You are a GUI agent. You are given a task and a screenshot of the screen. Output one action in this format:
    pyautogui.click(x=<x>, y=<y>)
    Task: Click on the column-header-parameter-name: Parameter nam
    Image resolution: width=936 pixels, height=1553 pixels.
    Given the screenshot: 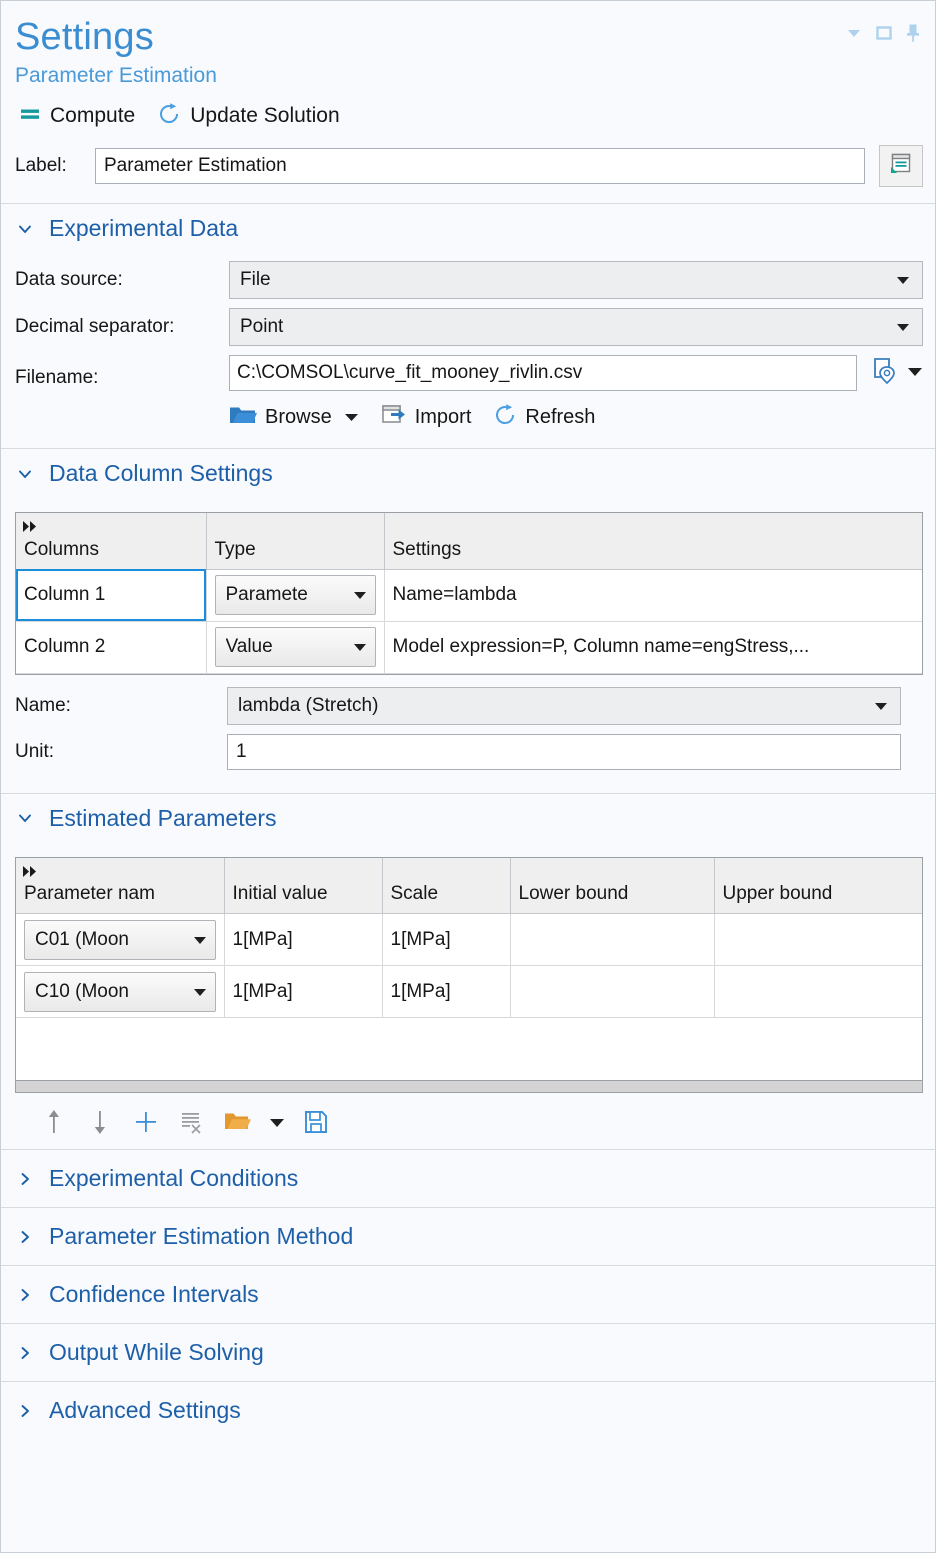 What is the action you would take?
    pyautogui.click(x=120, y=885)
    